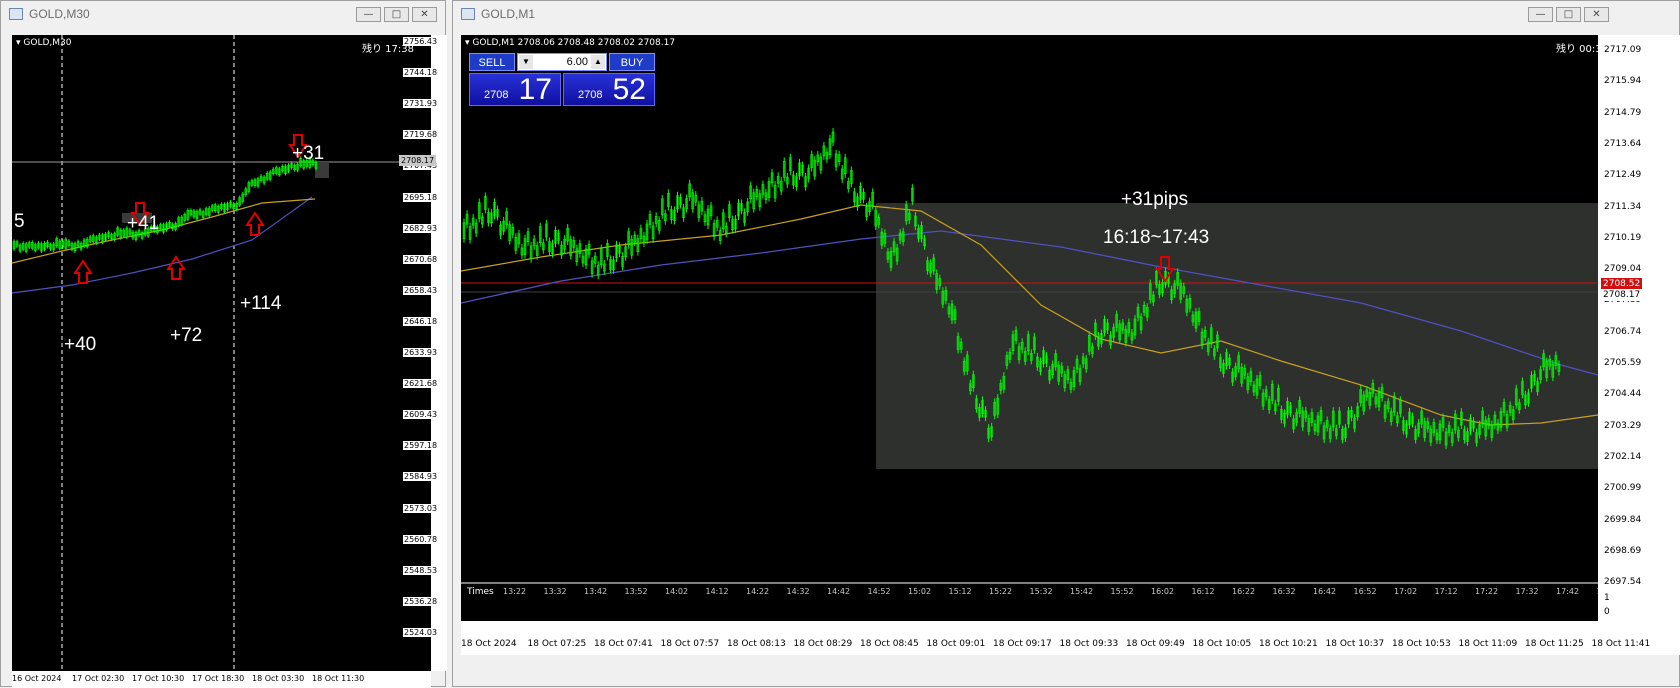 Image resolution: width=1680 pixels, height=688 pixels. Describe the element at coordinates (1623, 206) in the screenshot. I see `price-tick-label: 2711.34` at that location.